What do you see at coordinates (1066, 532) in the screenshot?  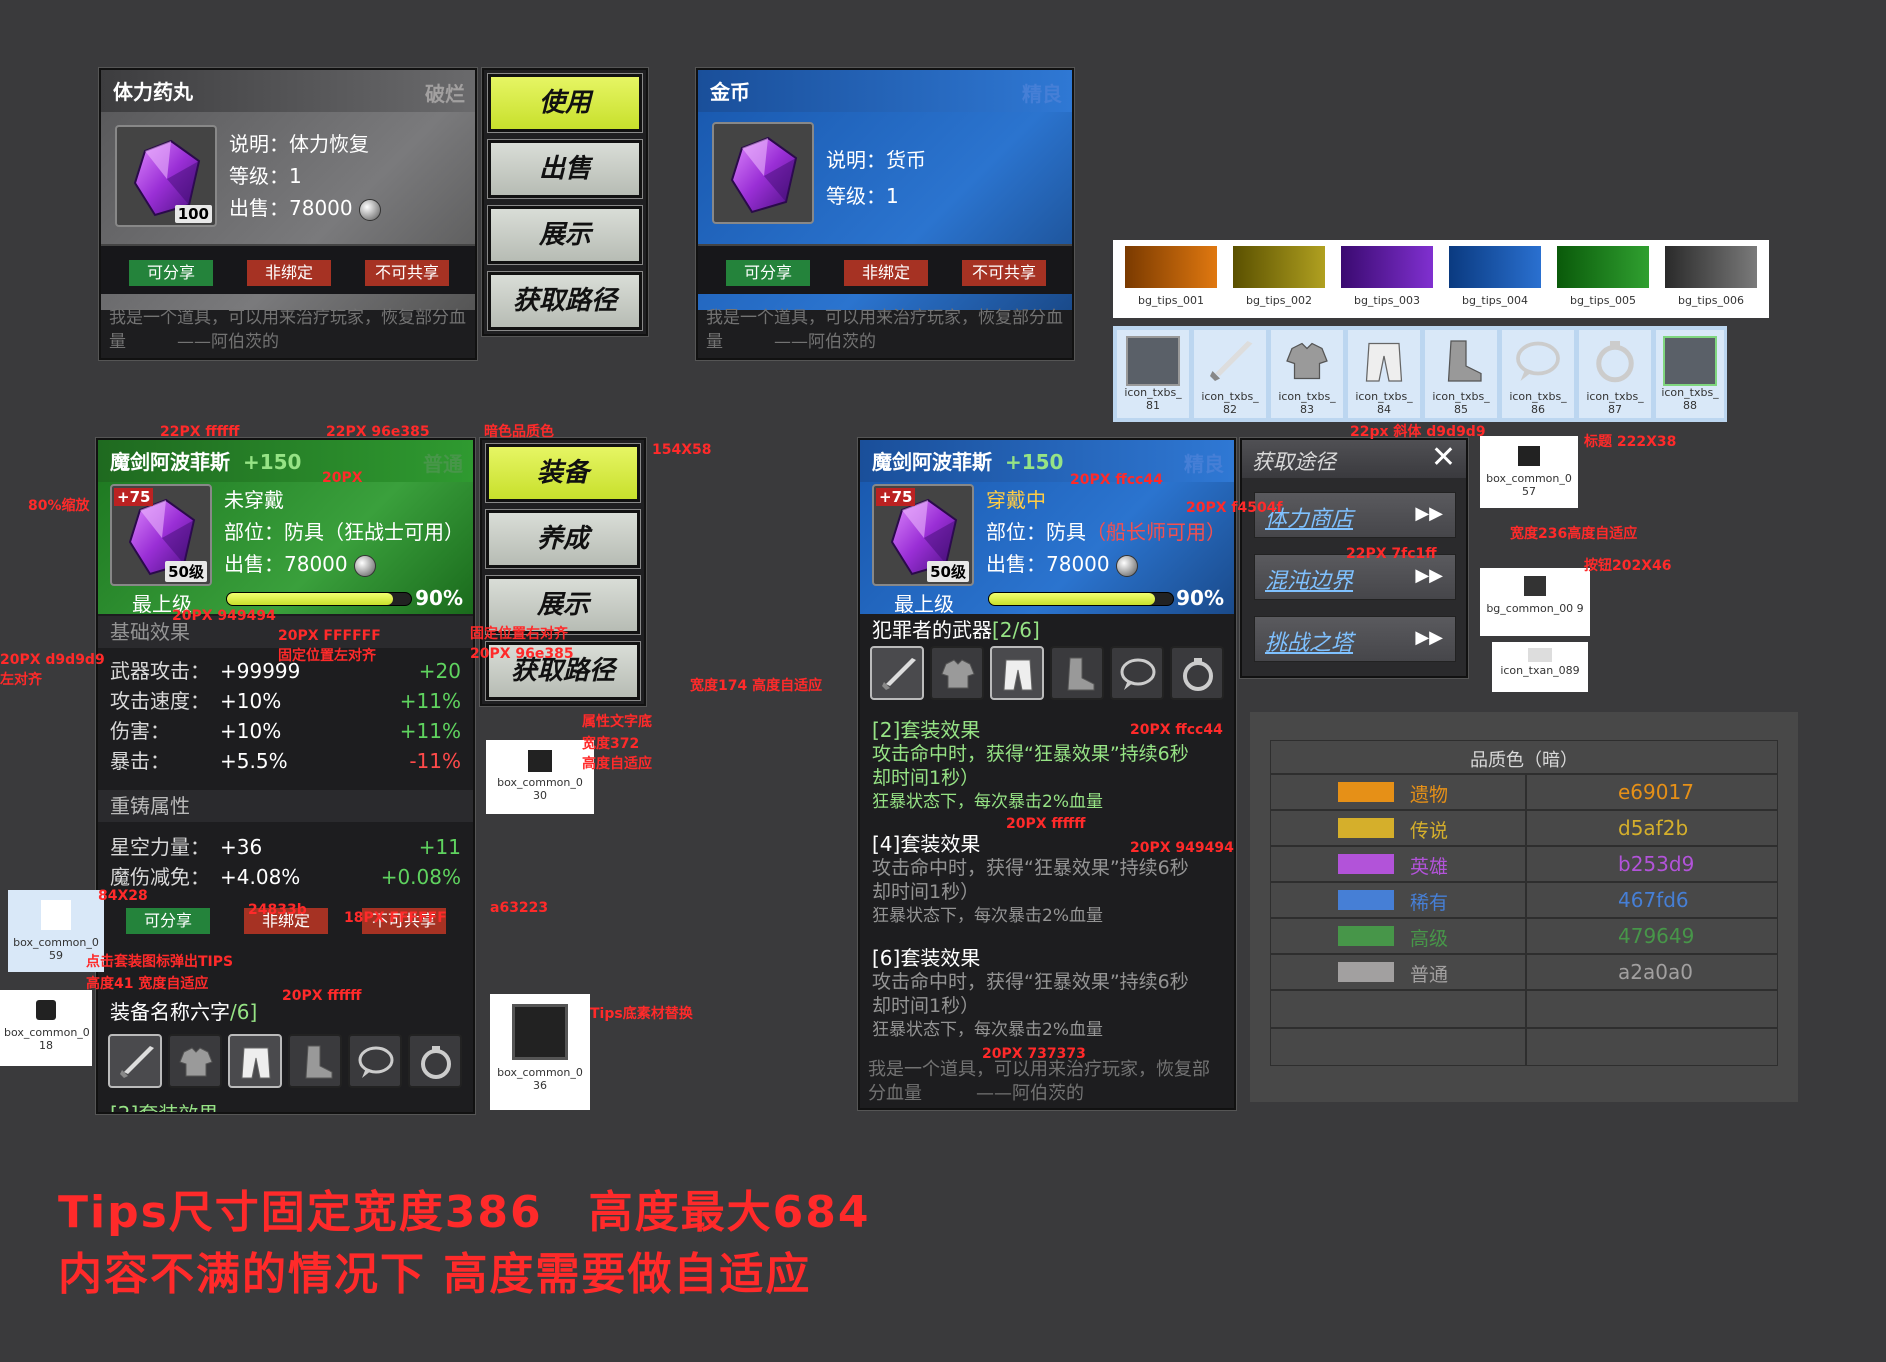 I see `slot-value: 防具` at bounding box center [1066, 532].